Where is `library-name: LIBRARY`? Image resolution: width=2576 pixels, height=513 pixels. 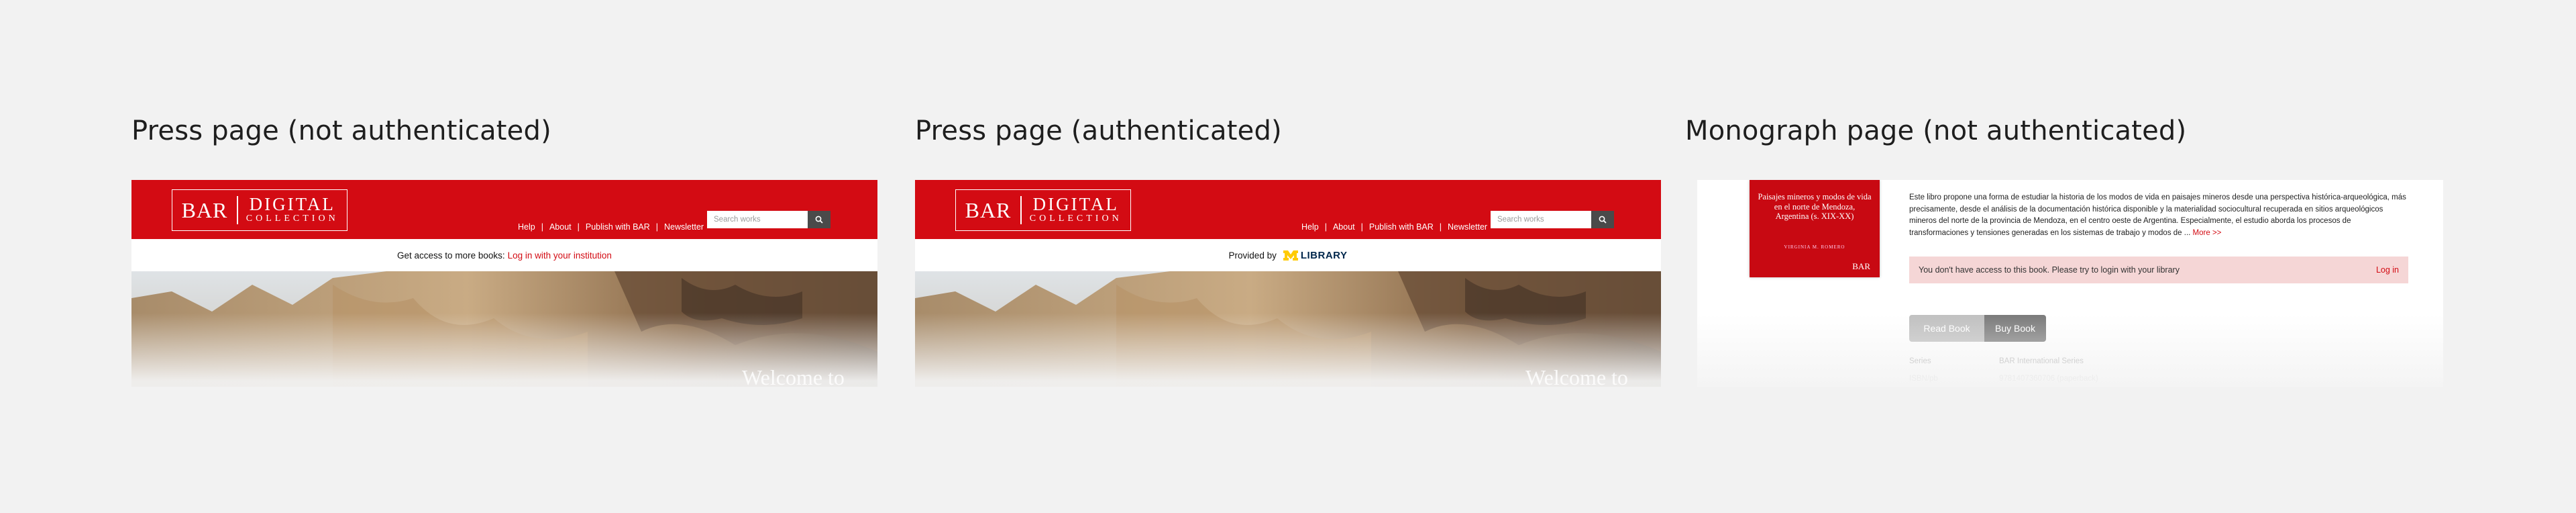
library-name: LIBRARY is located at coordinates (1324, 255).